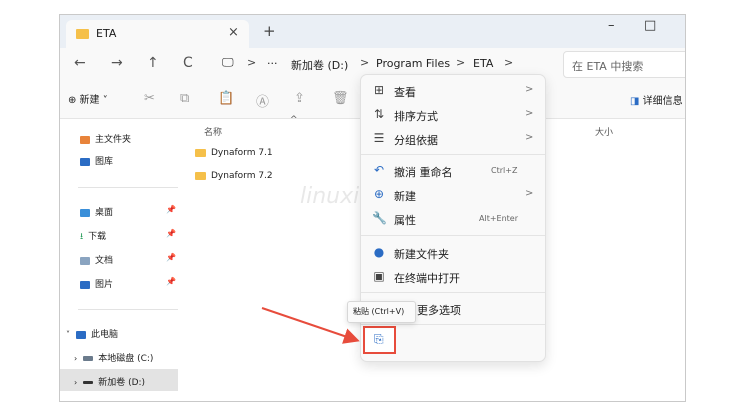 Image resolution: width=742 pixels, height=416 pixels. What do you see at coordinates (233, 32) in the screenshot?
I see `tab-close-icon: ×` at bounding box center [233, 32].